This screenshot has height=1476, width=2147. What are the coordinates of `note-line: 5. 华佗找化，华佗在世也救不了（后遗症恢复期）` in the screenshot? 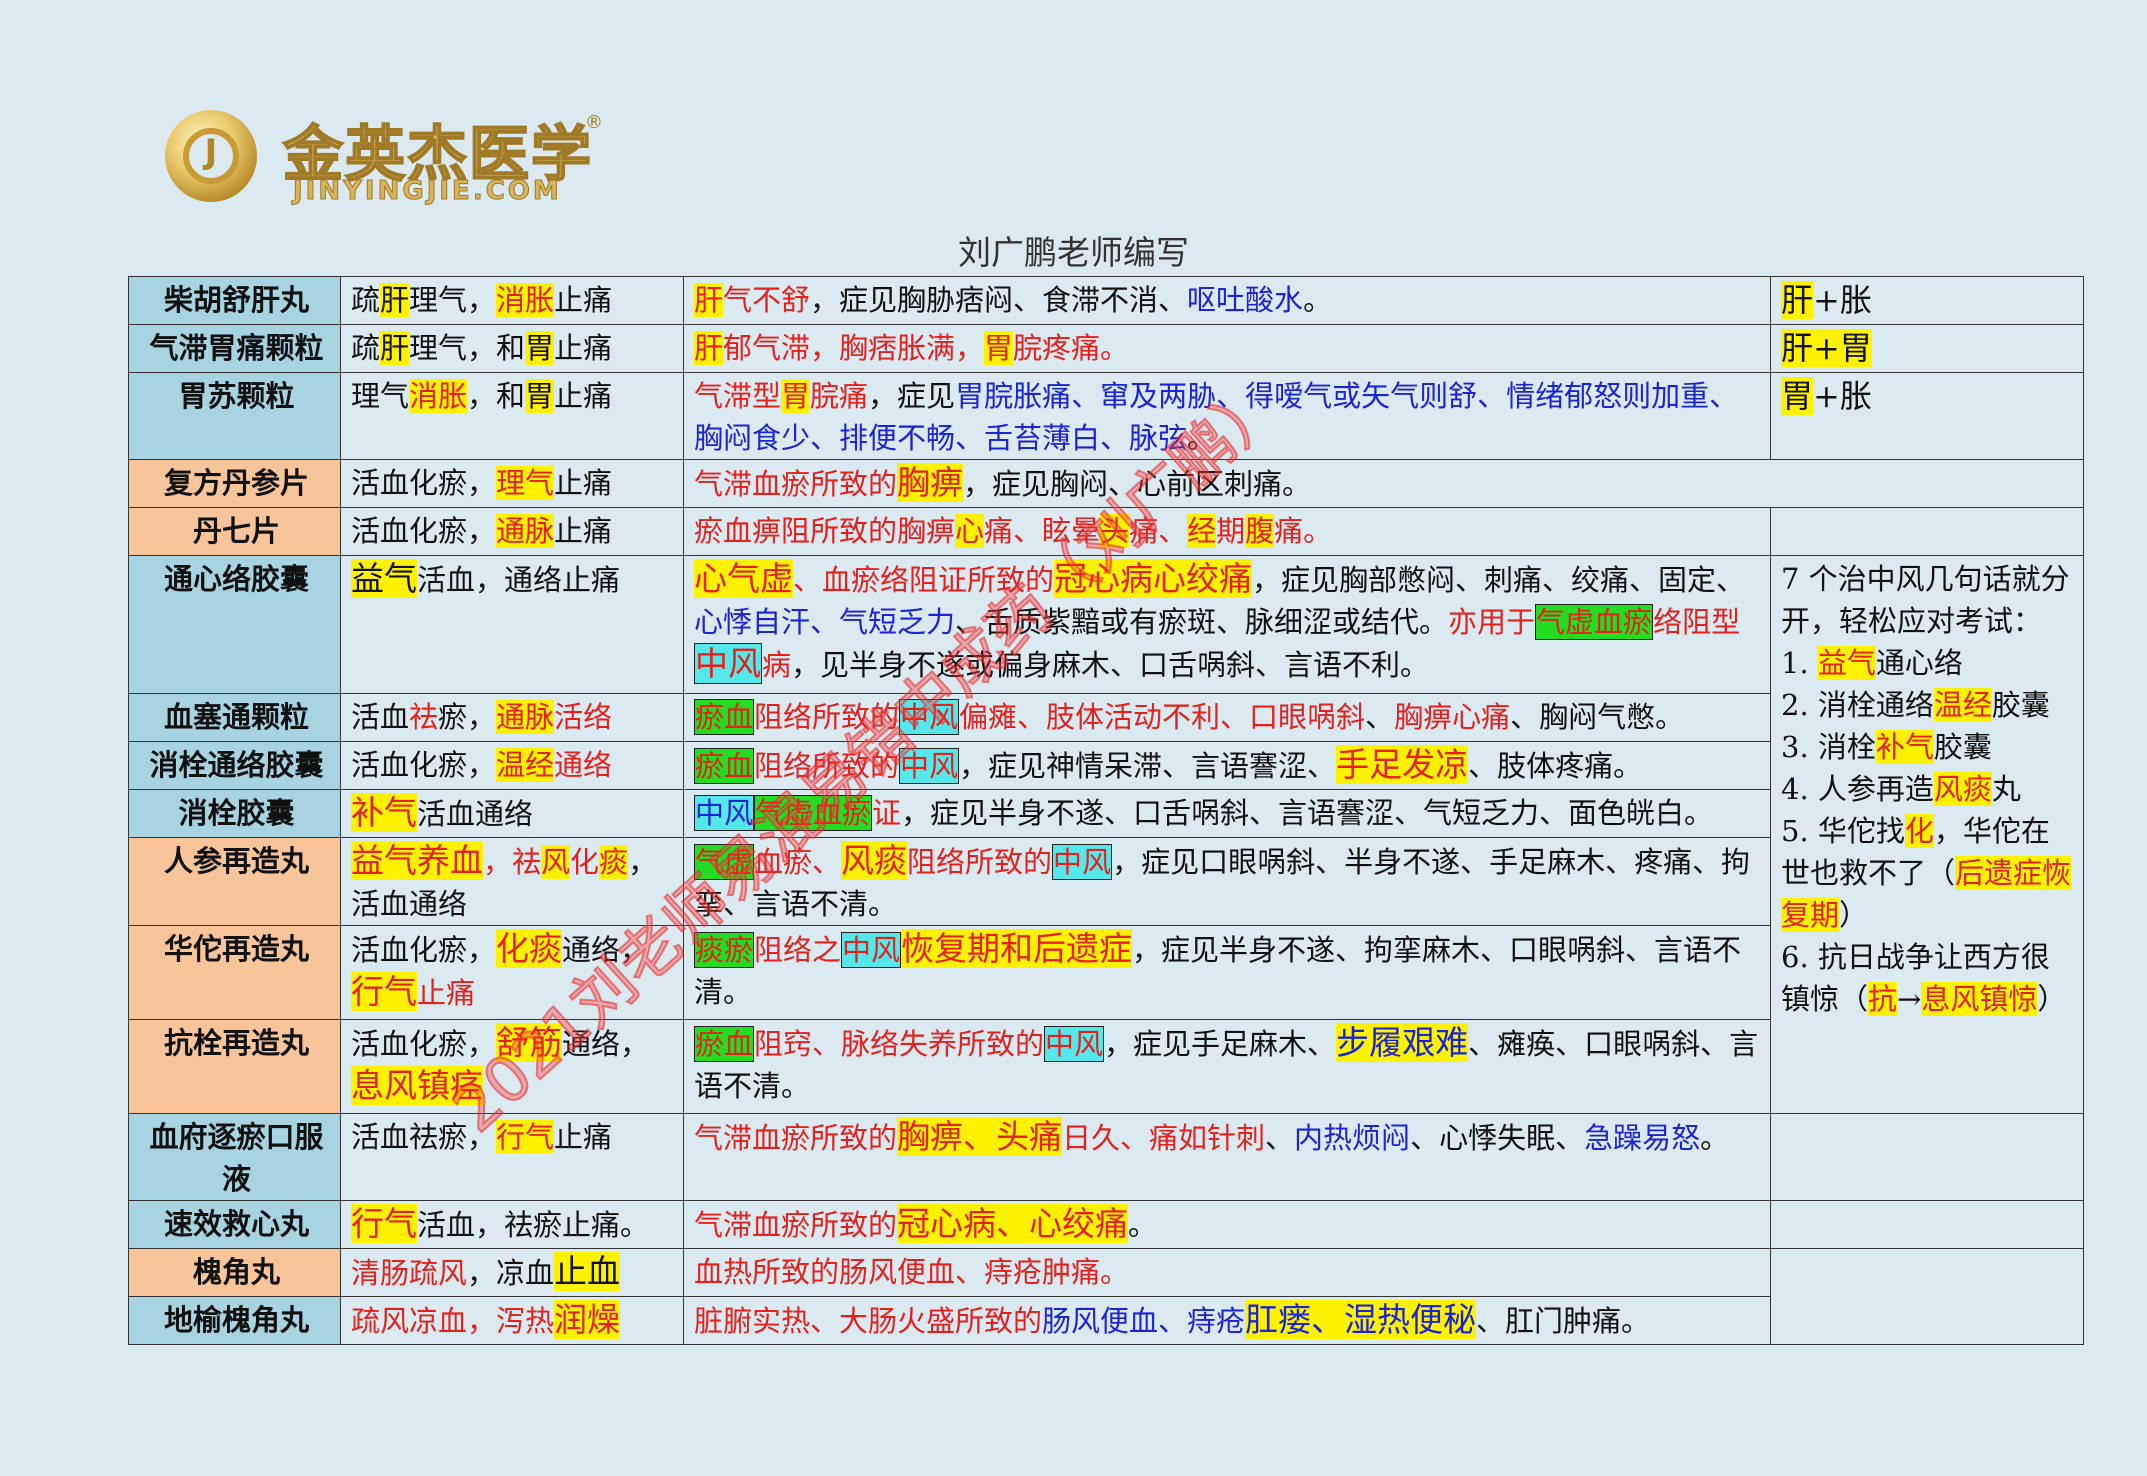 It's located at (1929, 873).